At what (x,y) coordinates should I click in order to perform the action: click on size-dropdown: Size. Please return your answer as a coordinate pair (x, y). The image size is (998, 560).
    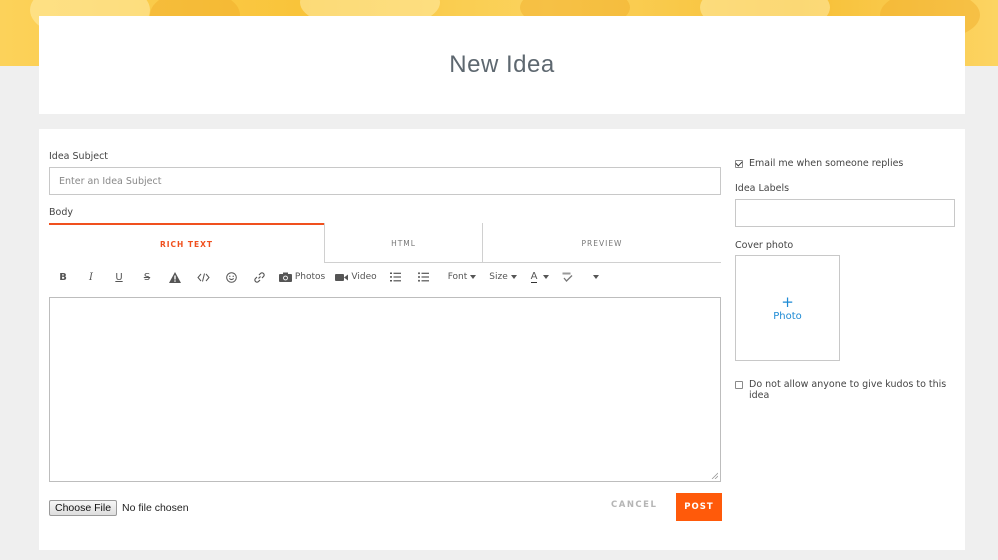
    Looking at the image, I should click on (503, 277).